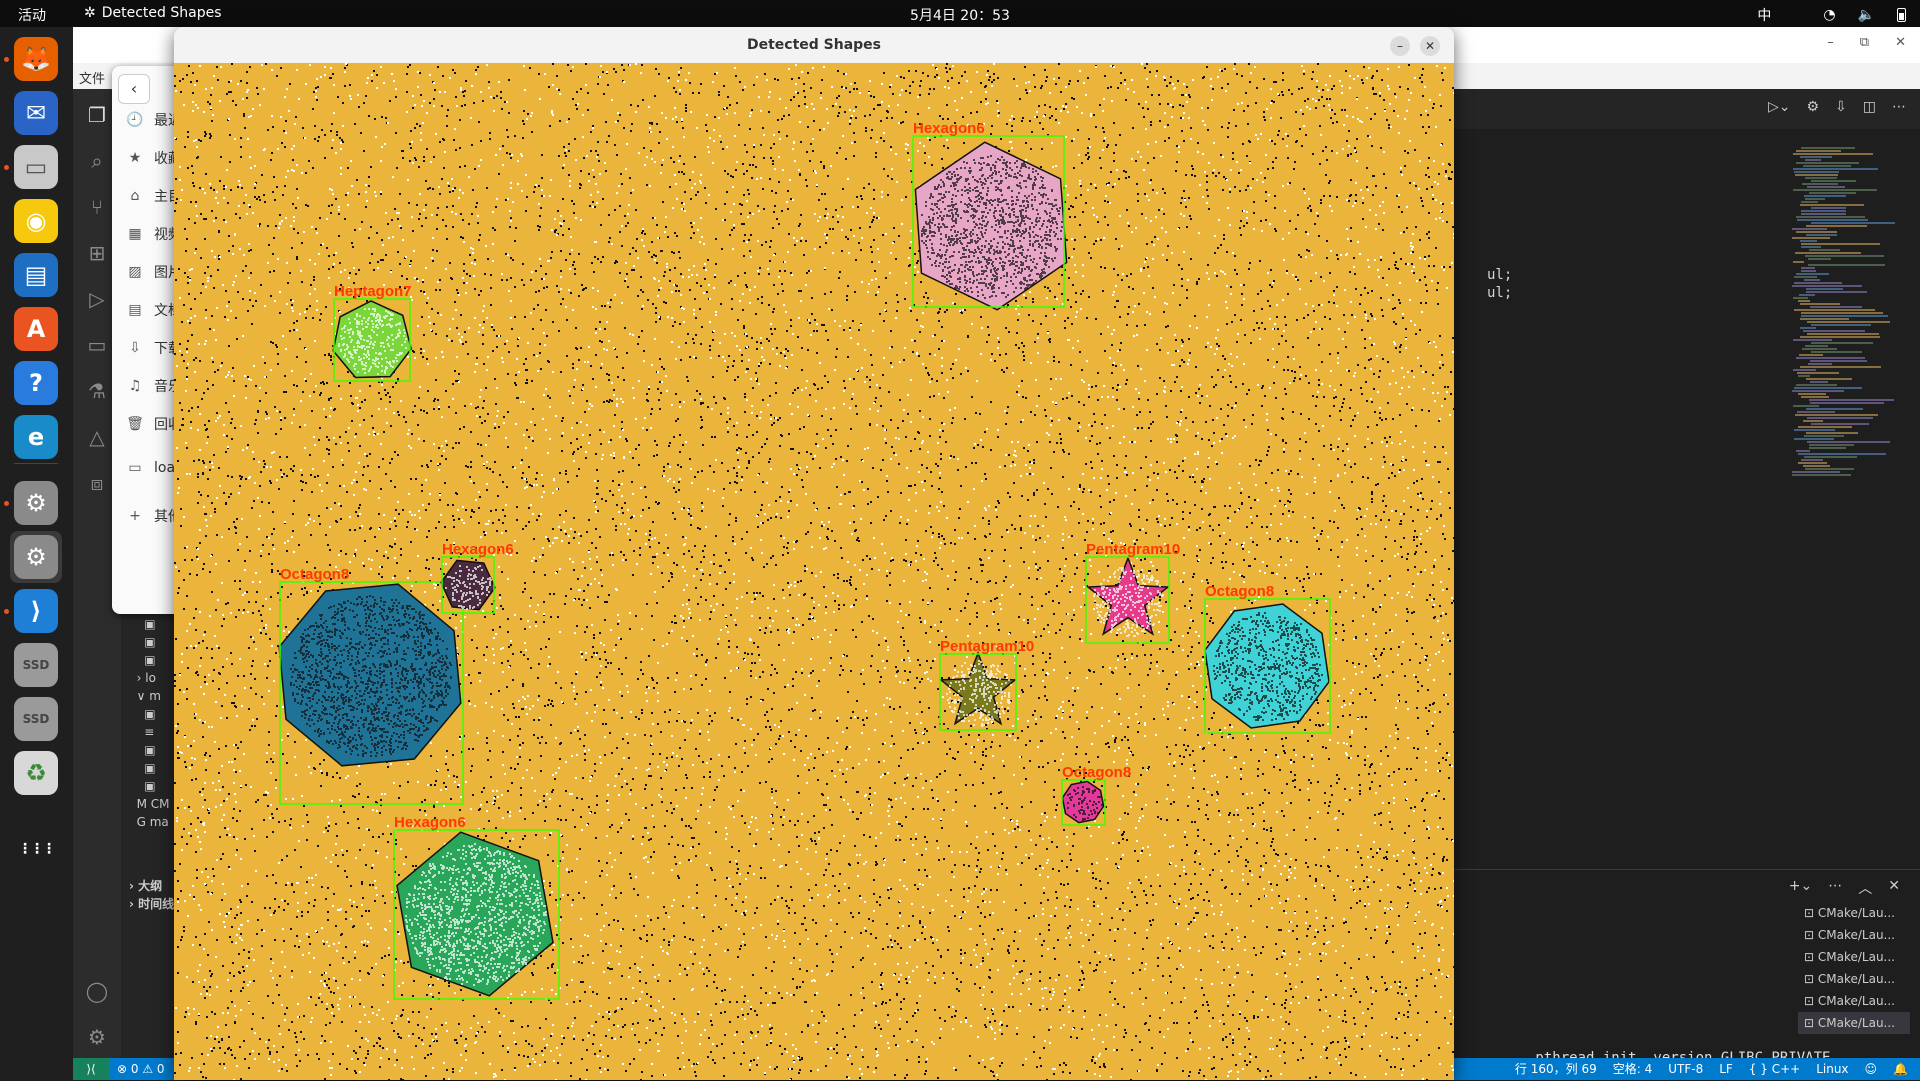 The height and width of the screenshot is (1081, 1920). I want to click on dock-item-help: ?, so click(36, 383).